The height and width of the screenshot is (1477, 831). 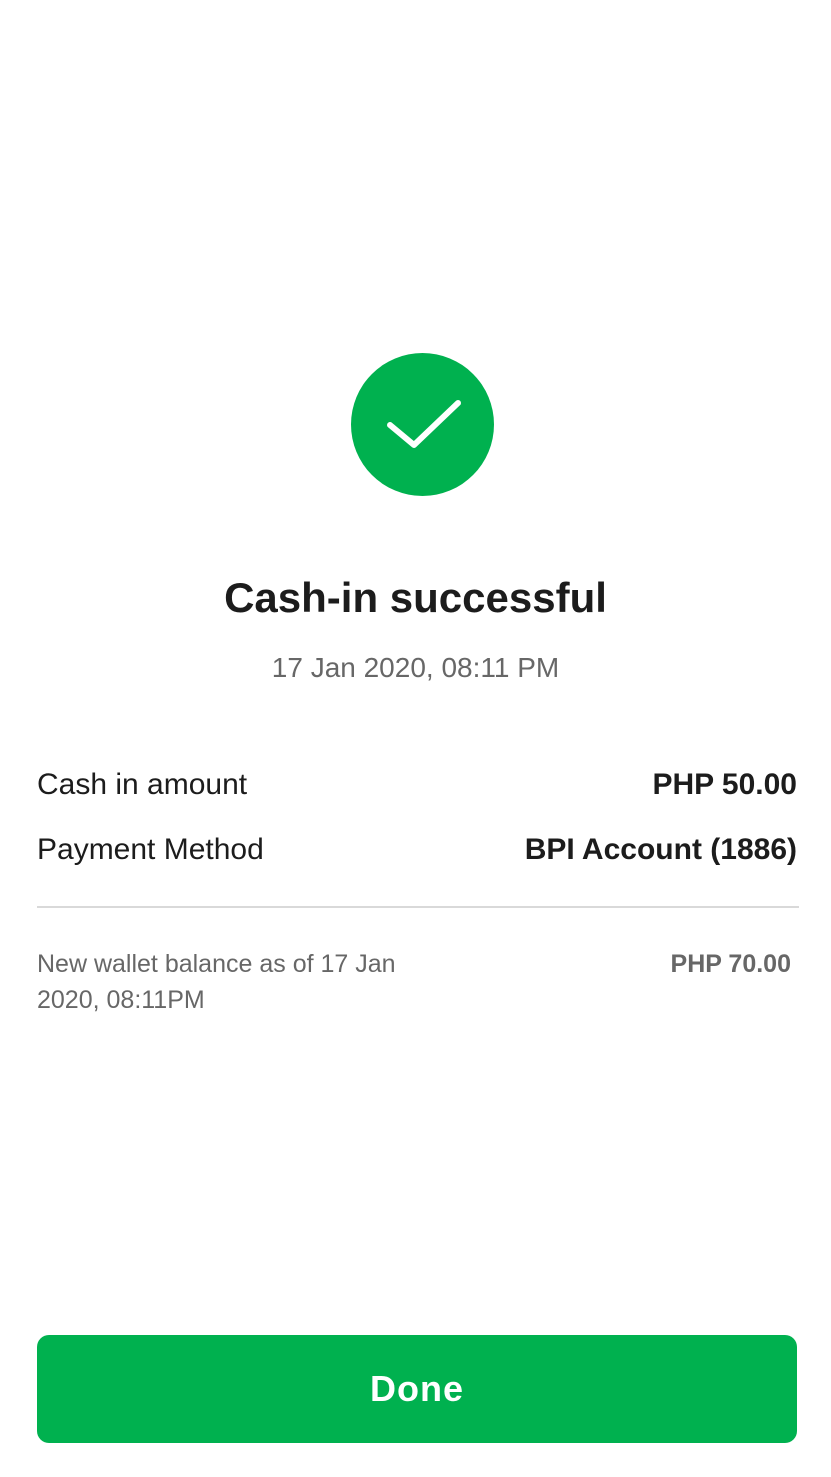 I want to click on cash-in-amount-label: Cash in amount, so click(x=142, y=784).